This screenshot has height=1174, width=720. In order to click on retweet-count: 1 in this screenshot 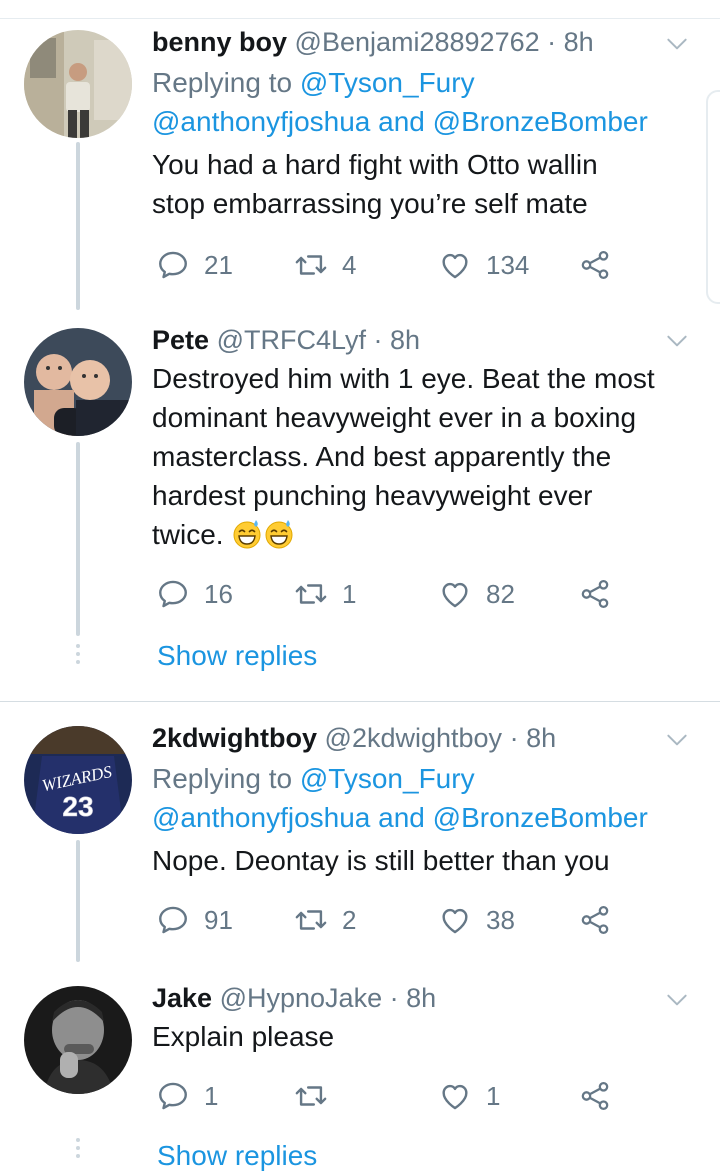, I will do `click(349, 593)`.